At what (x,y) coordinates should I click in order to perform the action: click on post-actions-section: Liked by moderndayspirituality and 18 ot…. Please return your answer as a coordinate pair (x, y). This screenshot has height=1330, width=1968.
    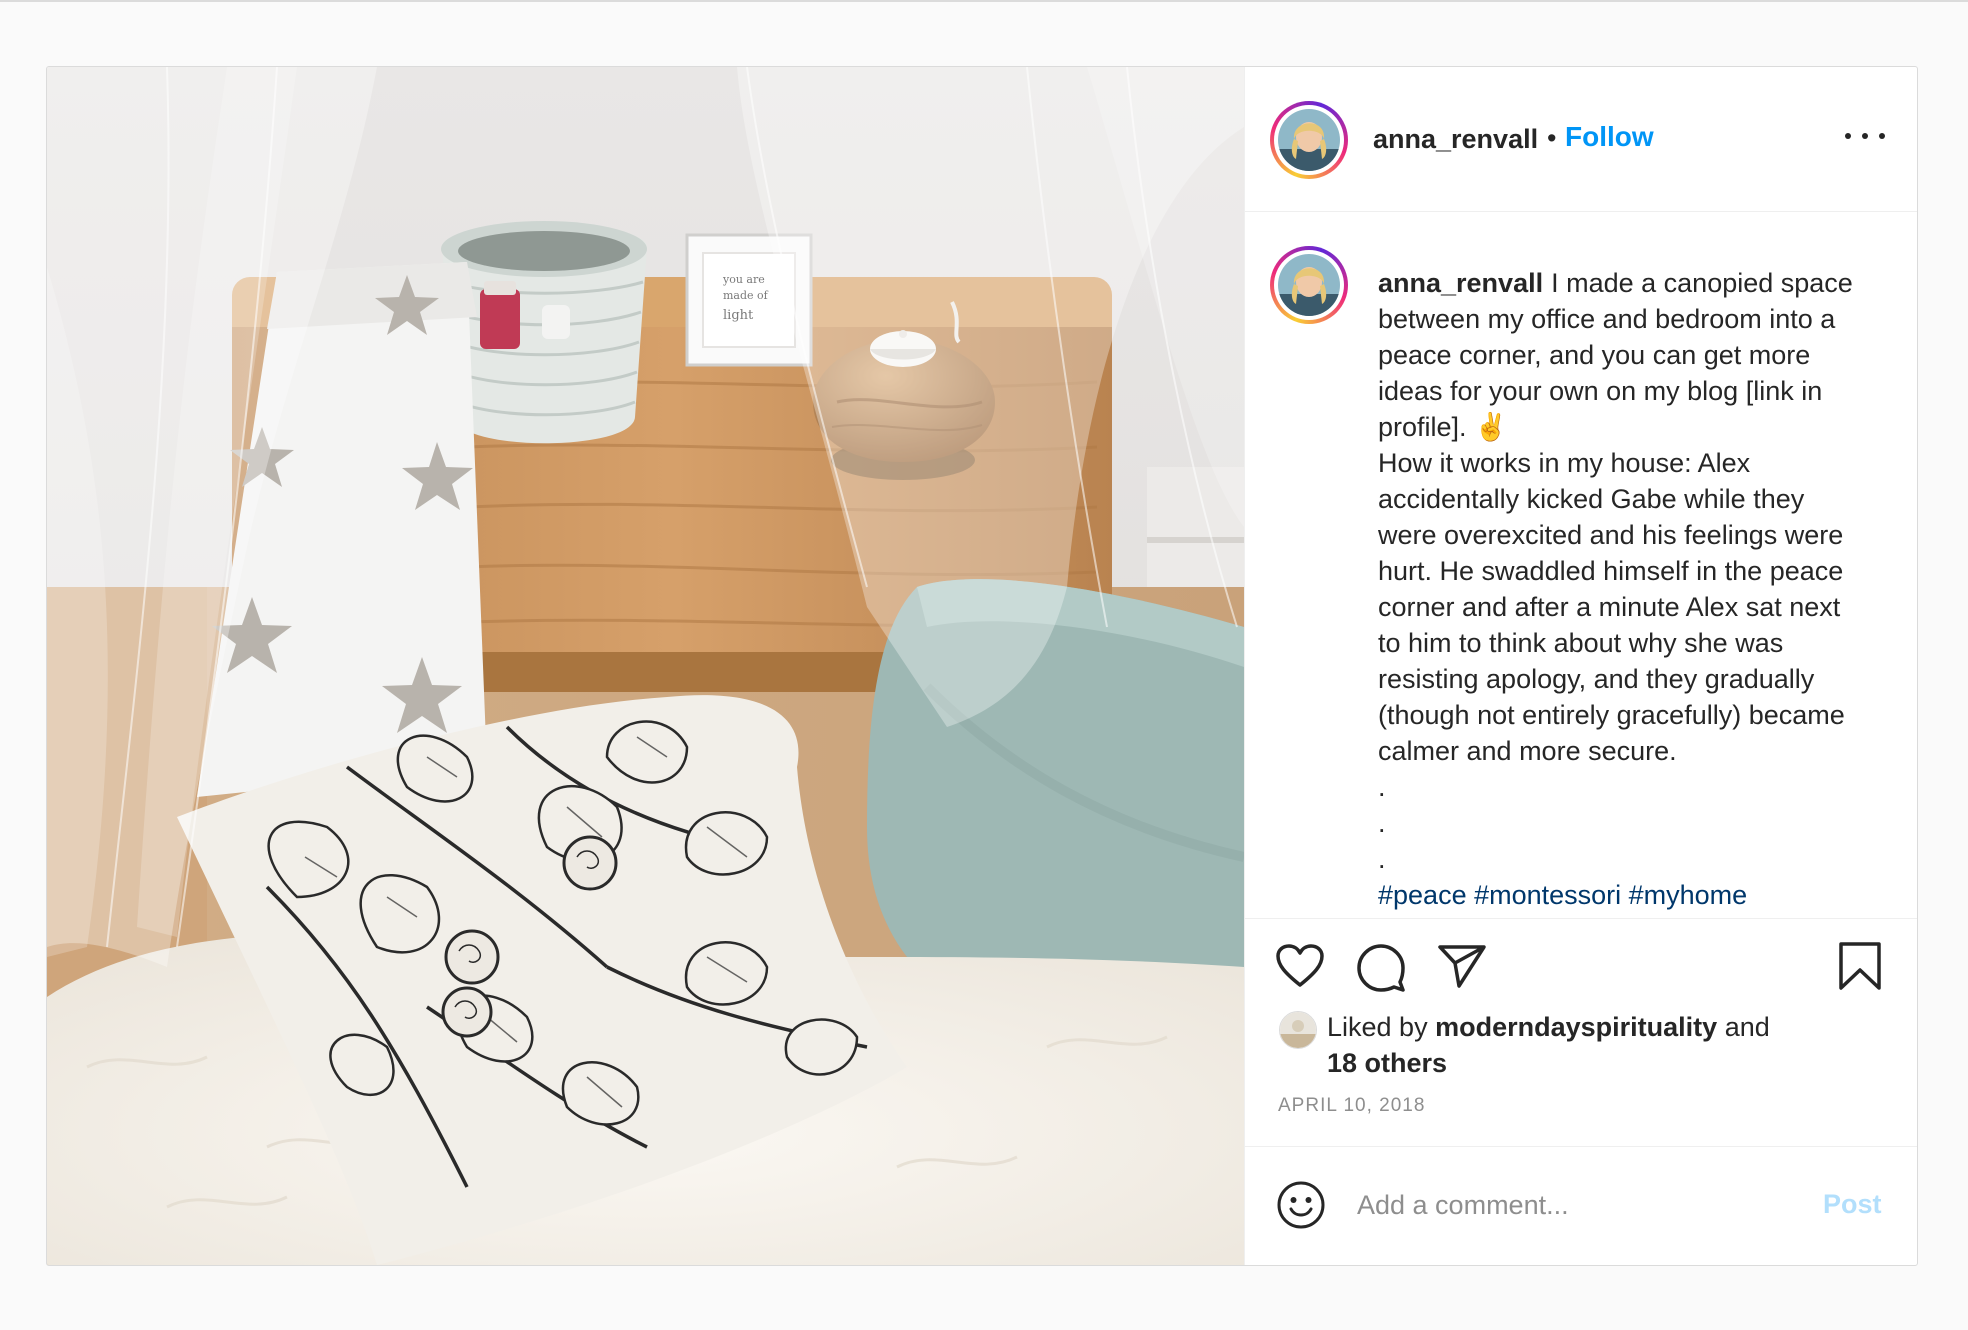
    Looking at the image, I should click on (1581, 1091).